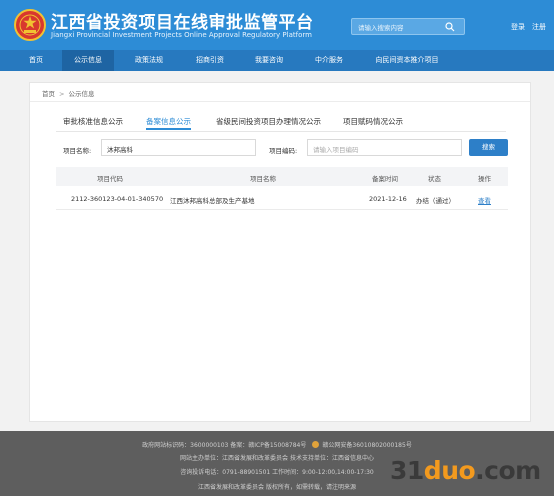  What do you see at coordinates (280, 101) in the screenshot?
I see `breadcrumb-divider` at bounding box center [280, 101].